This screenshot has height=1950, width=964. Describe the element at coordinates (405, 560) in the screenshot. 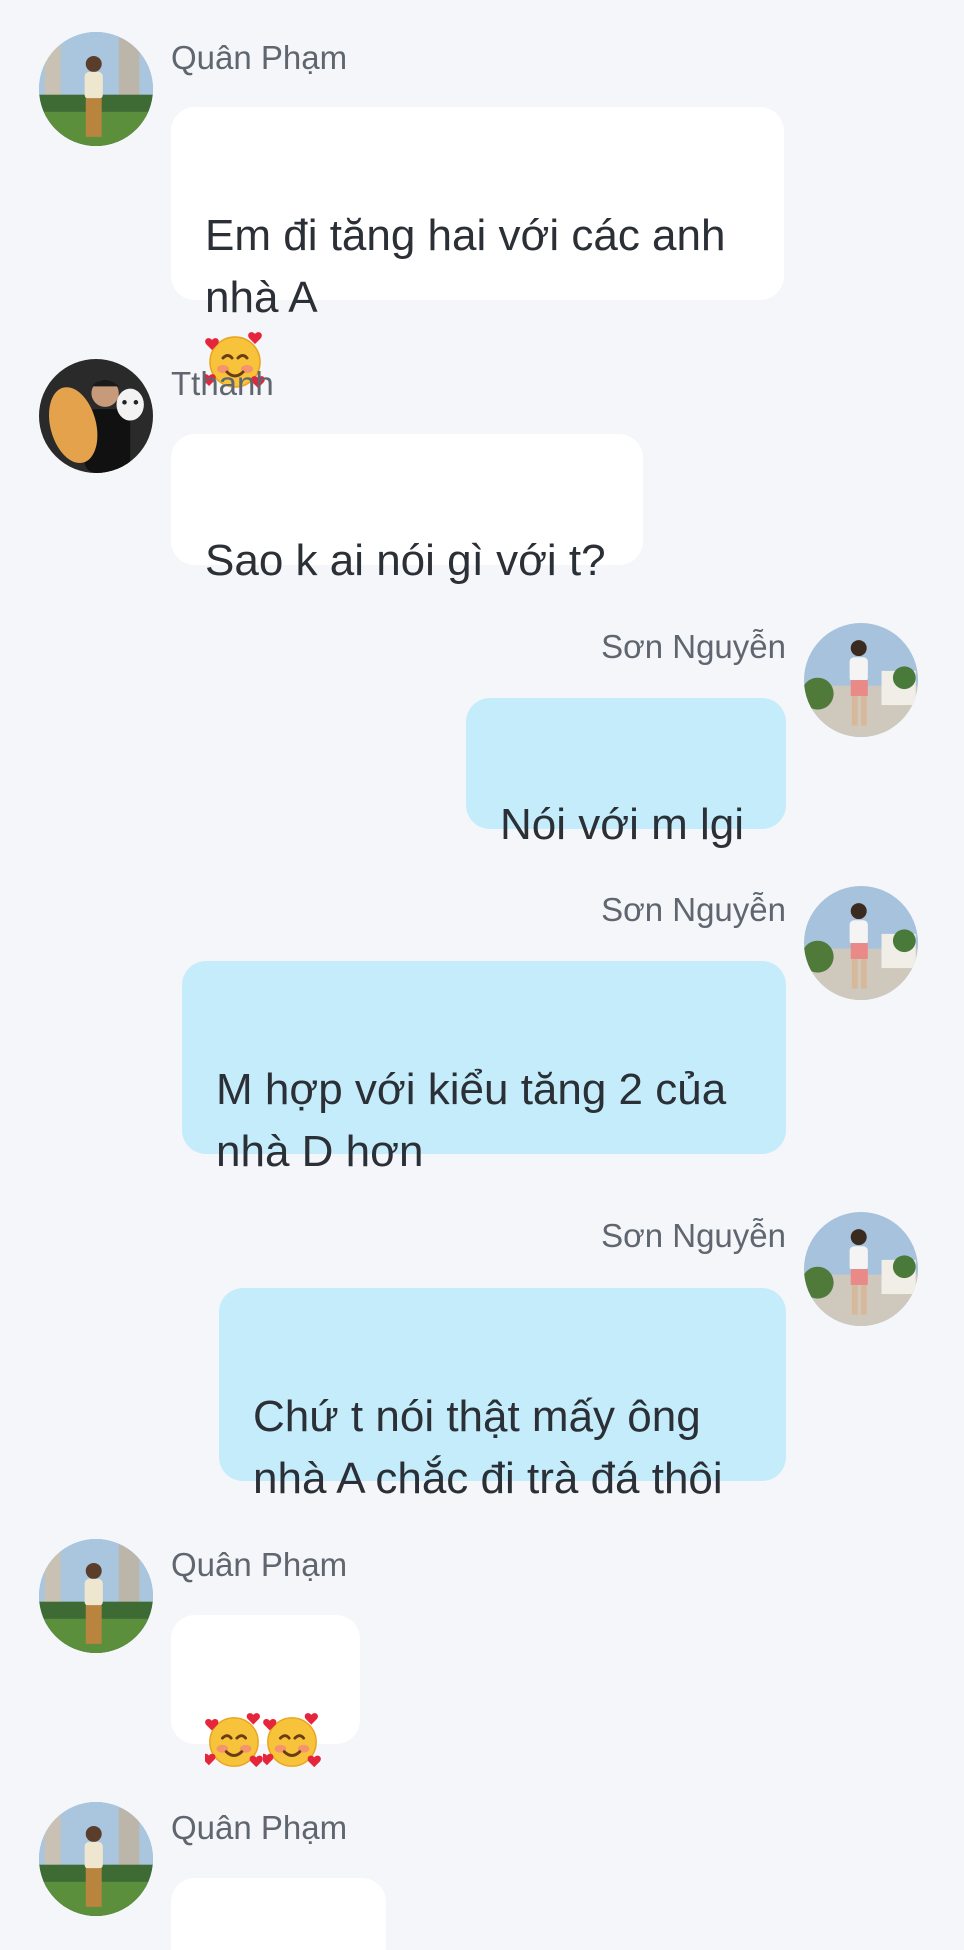

I see `message-text: Sao k ai nói gì với t?` at that location.